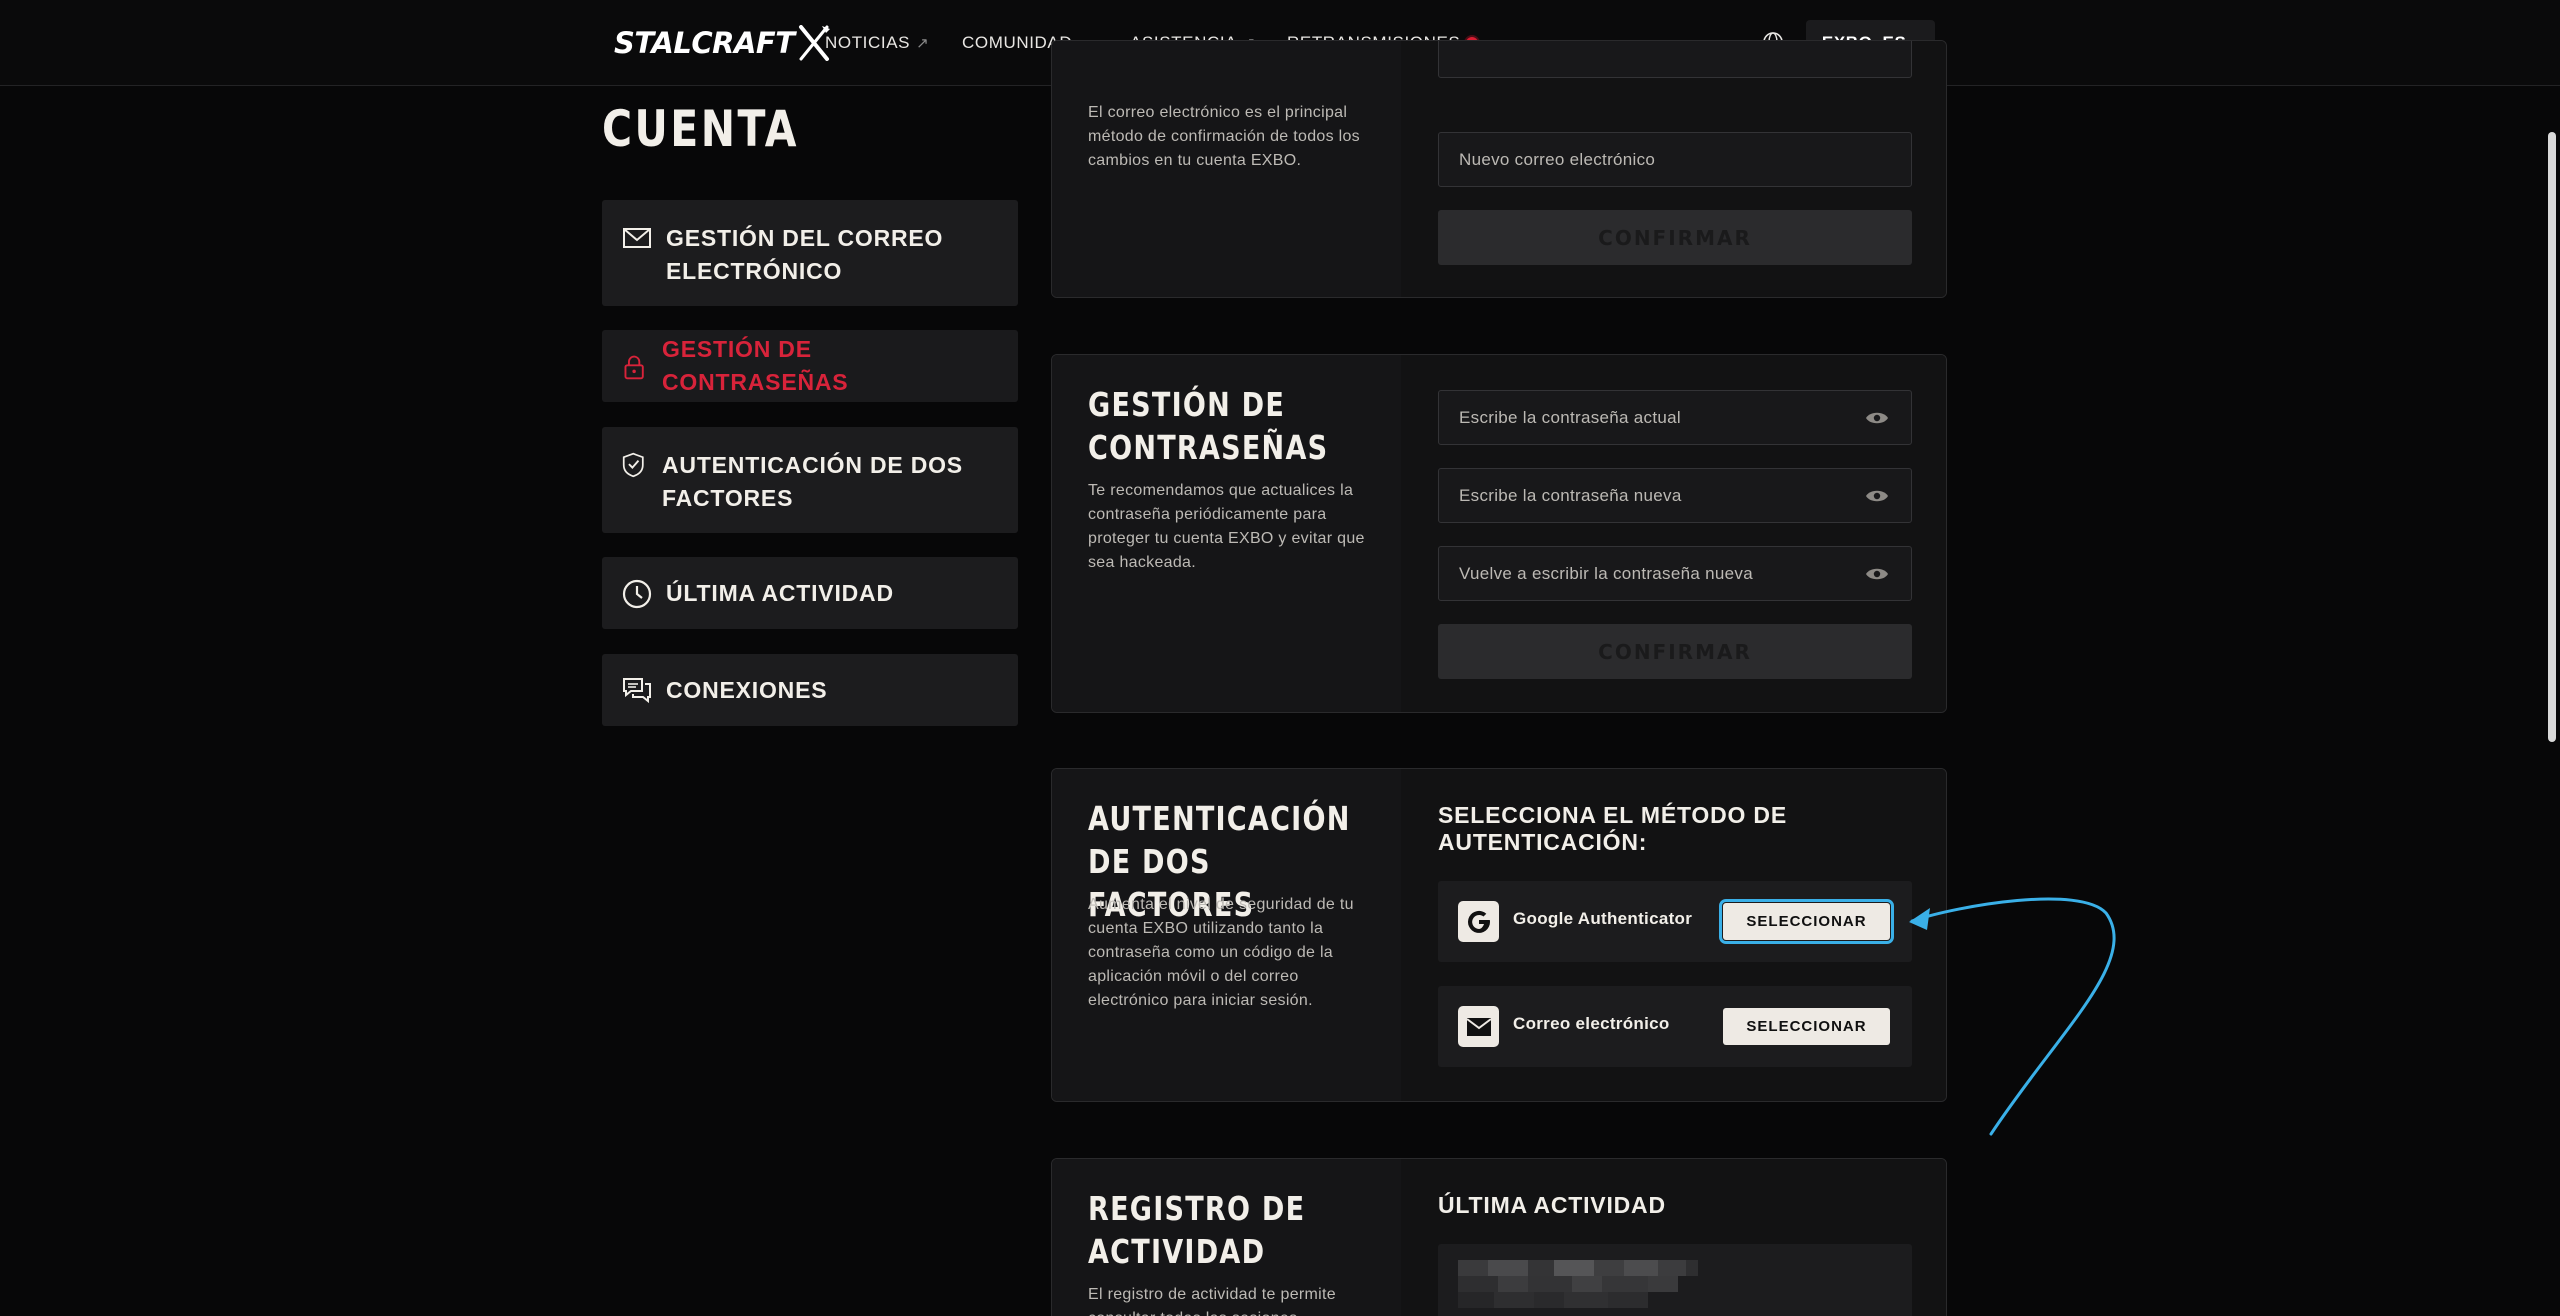  What do you see at coordinates (747, 689) in the screenshot?
I see `sidebar-item-label: CONEXIONES` at bounding box center [747, 689].